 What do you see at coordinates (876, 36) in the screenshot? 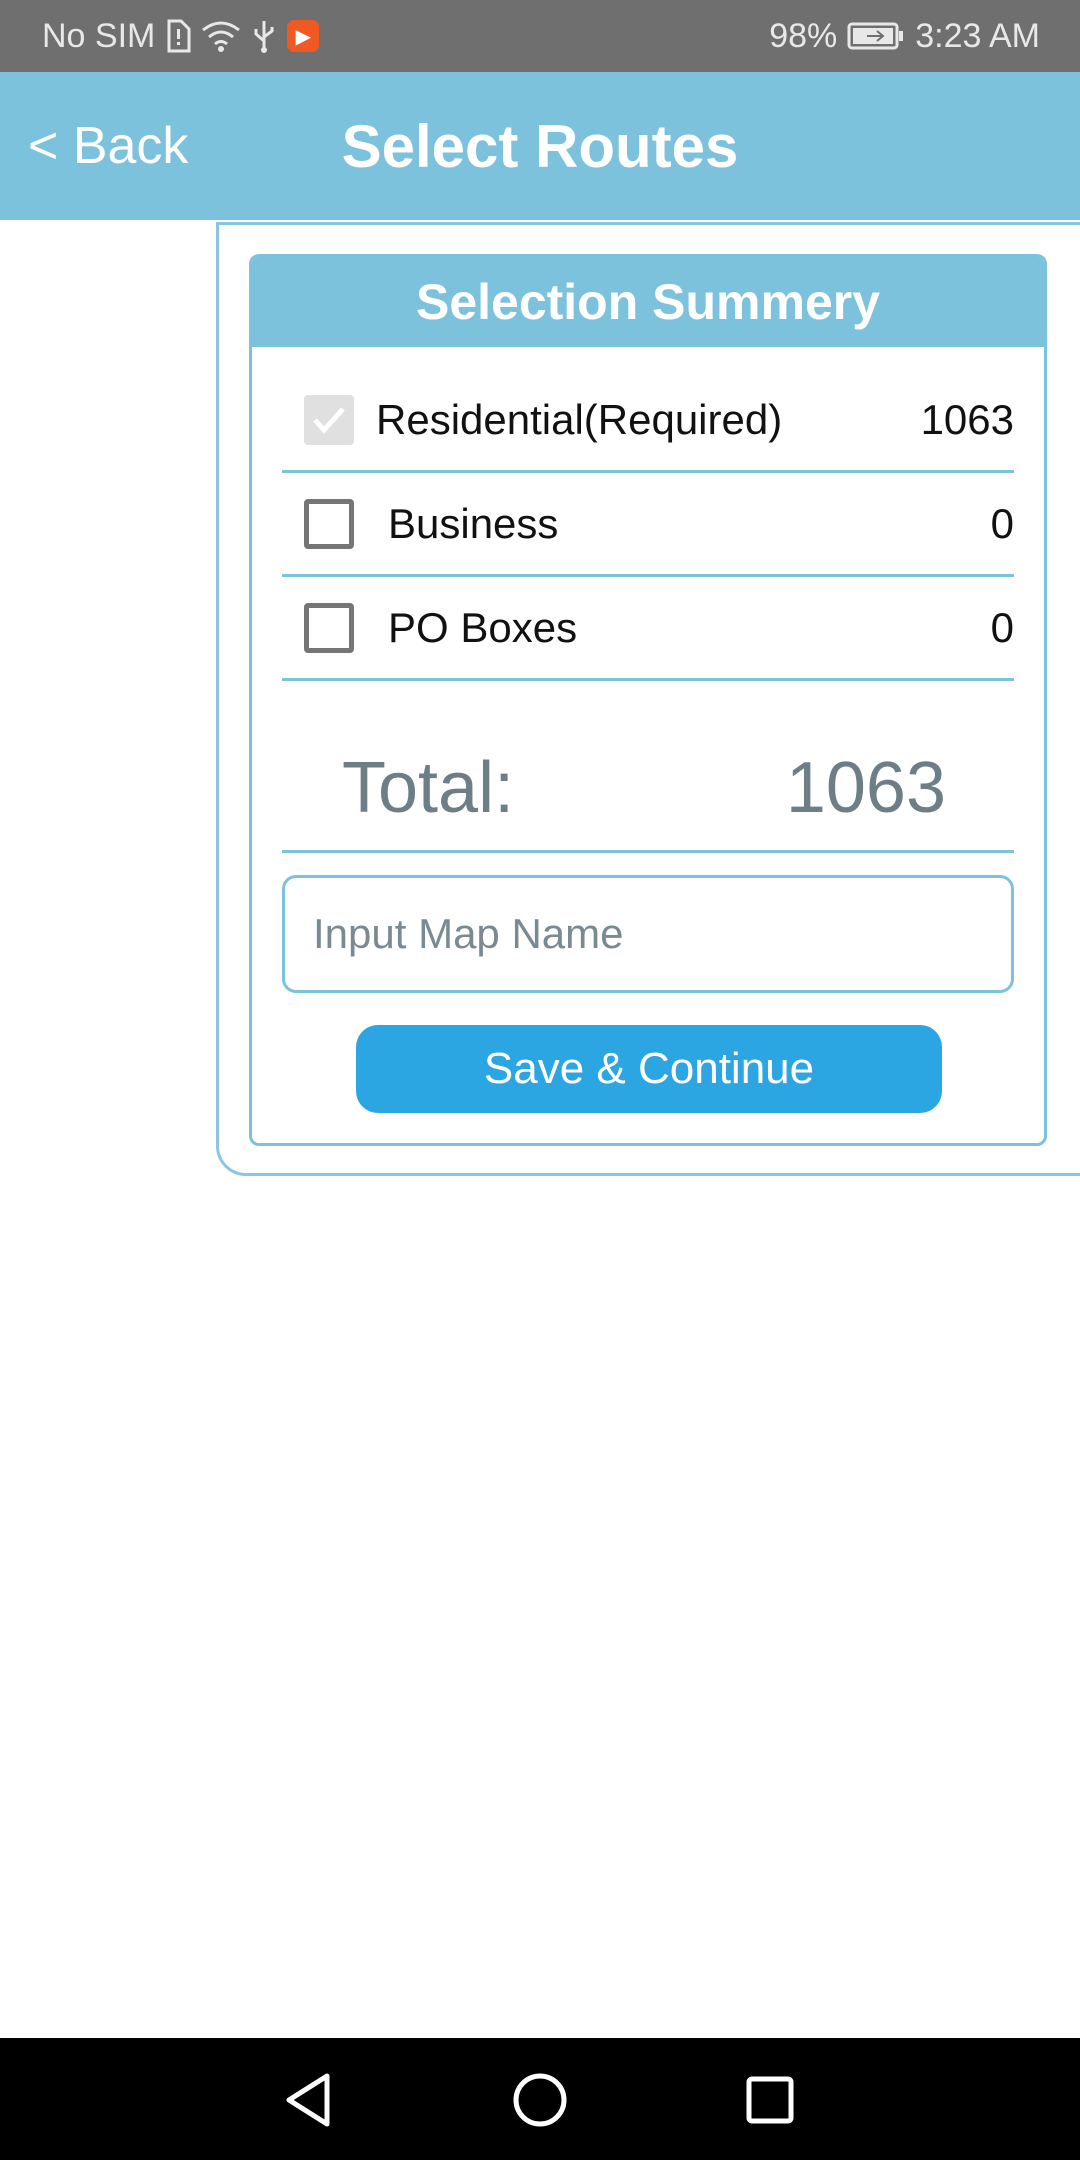
I see `battery-charging-icon` at bounding box center [876, 36].